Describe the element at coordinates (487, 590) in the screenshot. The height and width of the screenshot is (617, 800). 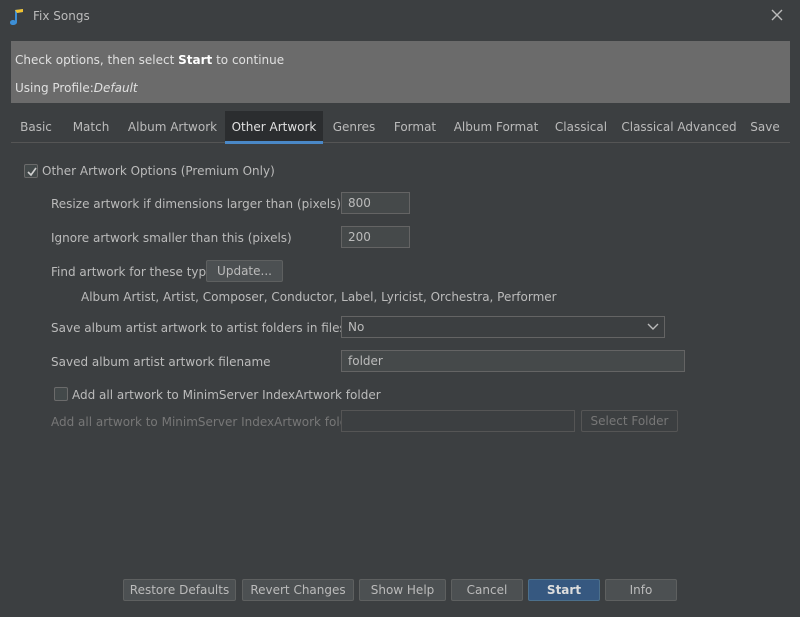
I see `cancel-button: Cancel` at that location.